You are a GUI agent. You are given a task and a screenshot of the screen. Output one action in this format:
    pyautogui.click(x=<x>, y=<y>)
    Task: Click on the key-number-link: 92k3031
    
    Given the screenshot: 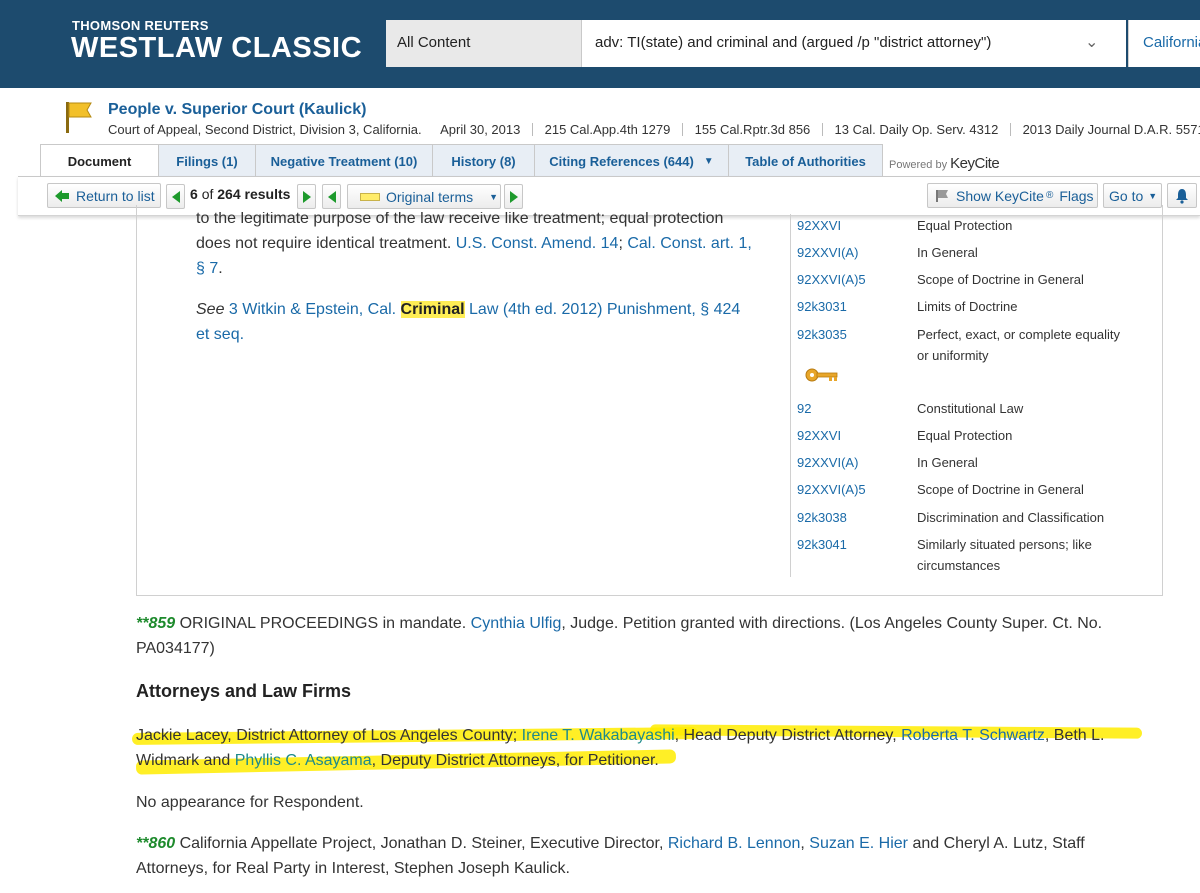 What is the action you would take?
    pyautogui.click(x=822, y=306)
    